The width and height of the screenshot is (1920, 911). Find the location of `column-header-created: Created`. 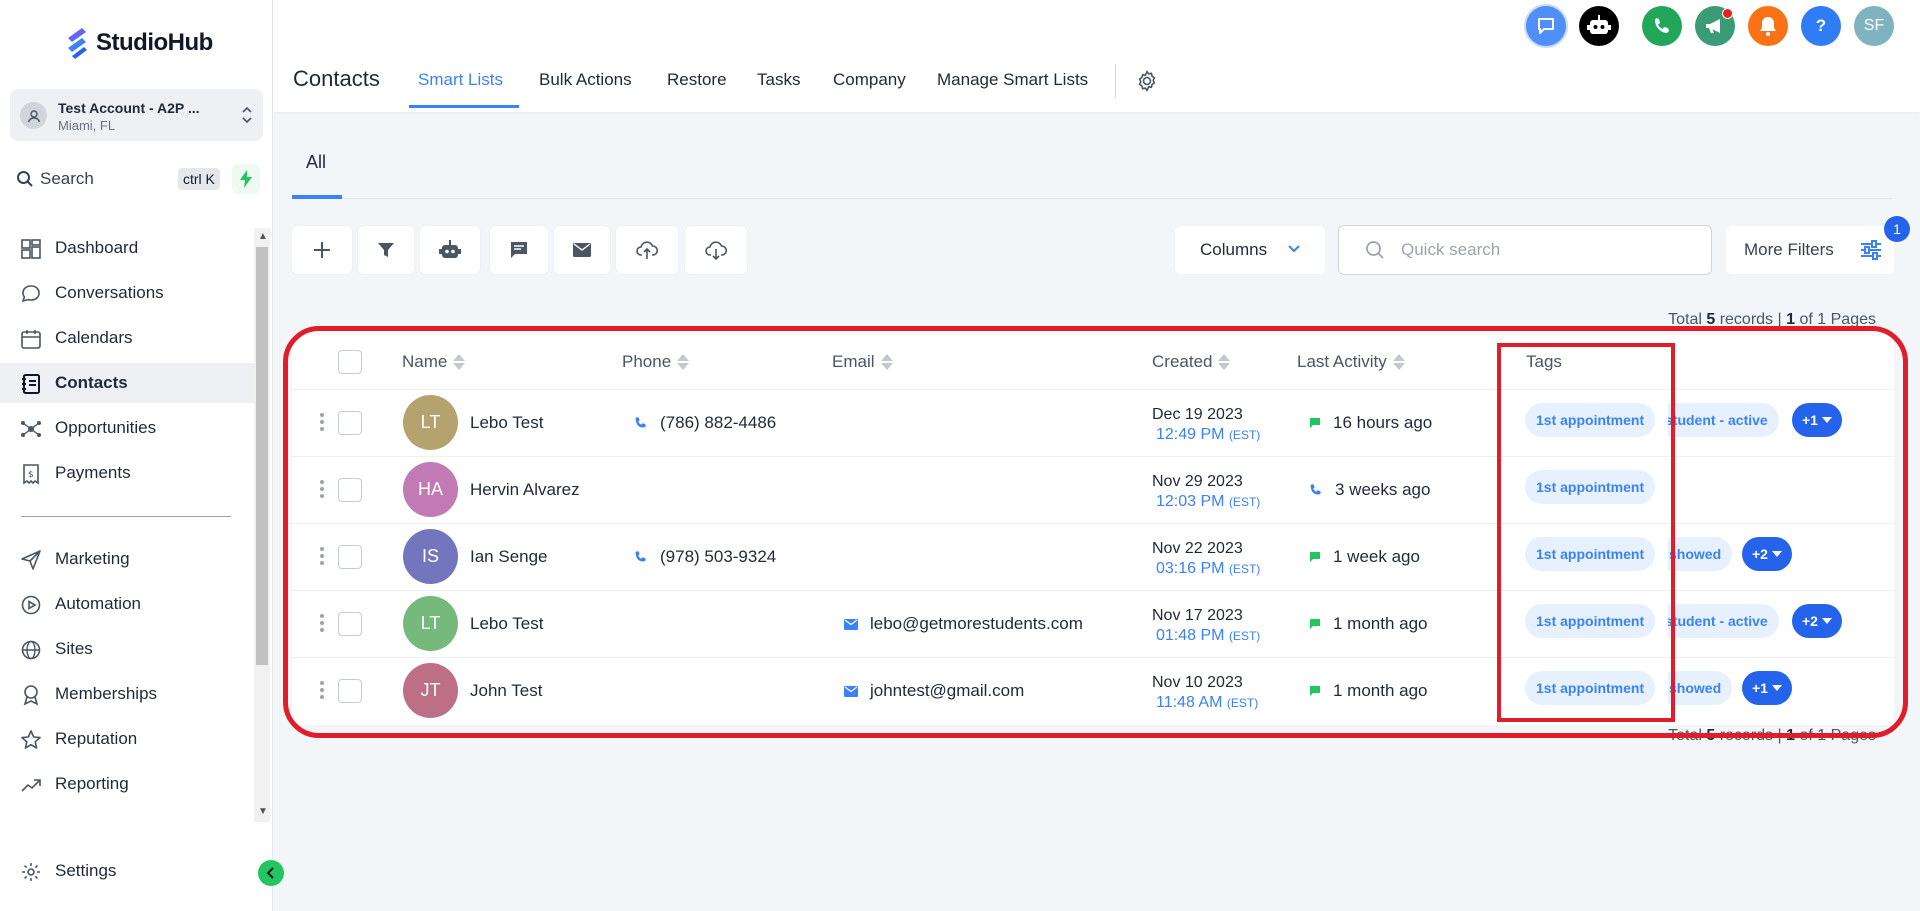

column-header-created: Created is located at coordinates (1191, 362).